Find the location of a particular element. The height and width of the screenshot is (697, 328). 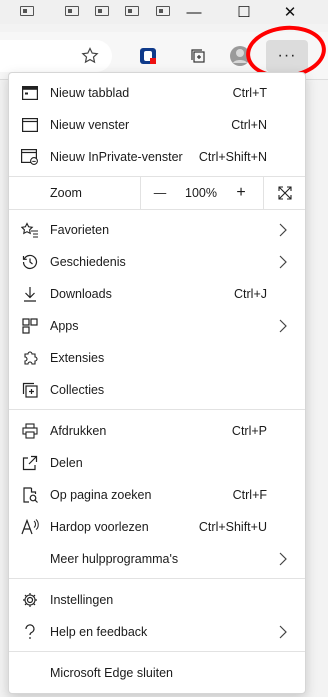

menu-item-label: Op pagina zoeken is located at coordinates (101, 495).